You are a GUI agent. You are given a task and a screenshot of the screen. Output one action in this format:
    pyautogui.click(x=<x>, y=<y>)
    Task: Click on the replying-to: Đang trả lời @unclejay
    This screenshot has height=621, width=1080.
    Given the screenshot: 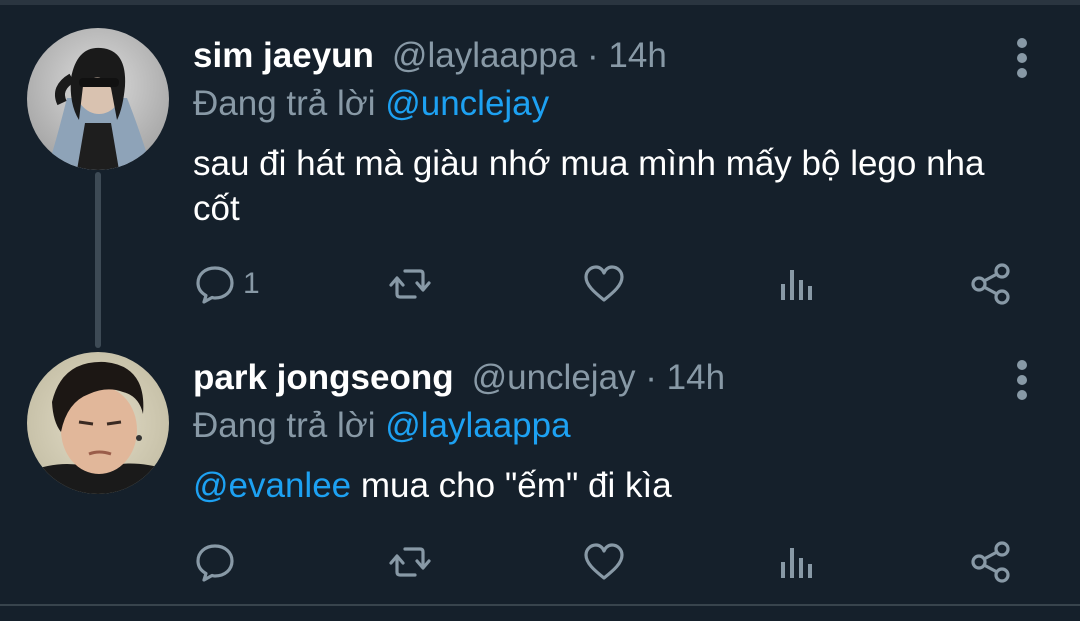 What is the action you would take?
    pyautogui.click(x=371, y=104)
    